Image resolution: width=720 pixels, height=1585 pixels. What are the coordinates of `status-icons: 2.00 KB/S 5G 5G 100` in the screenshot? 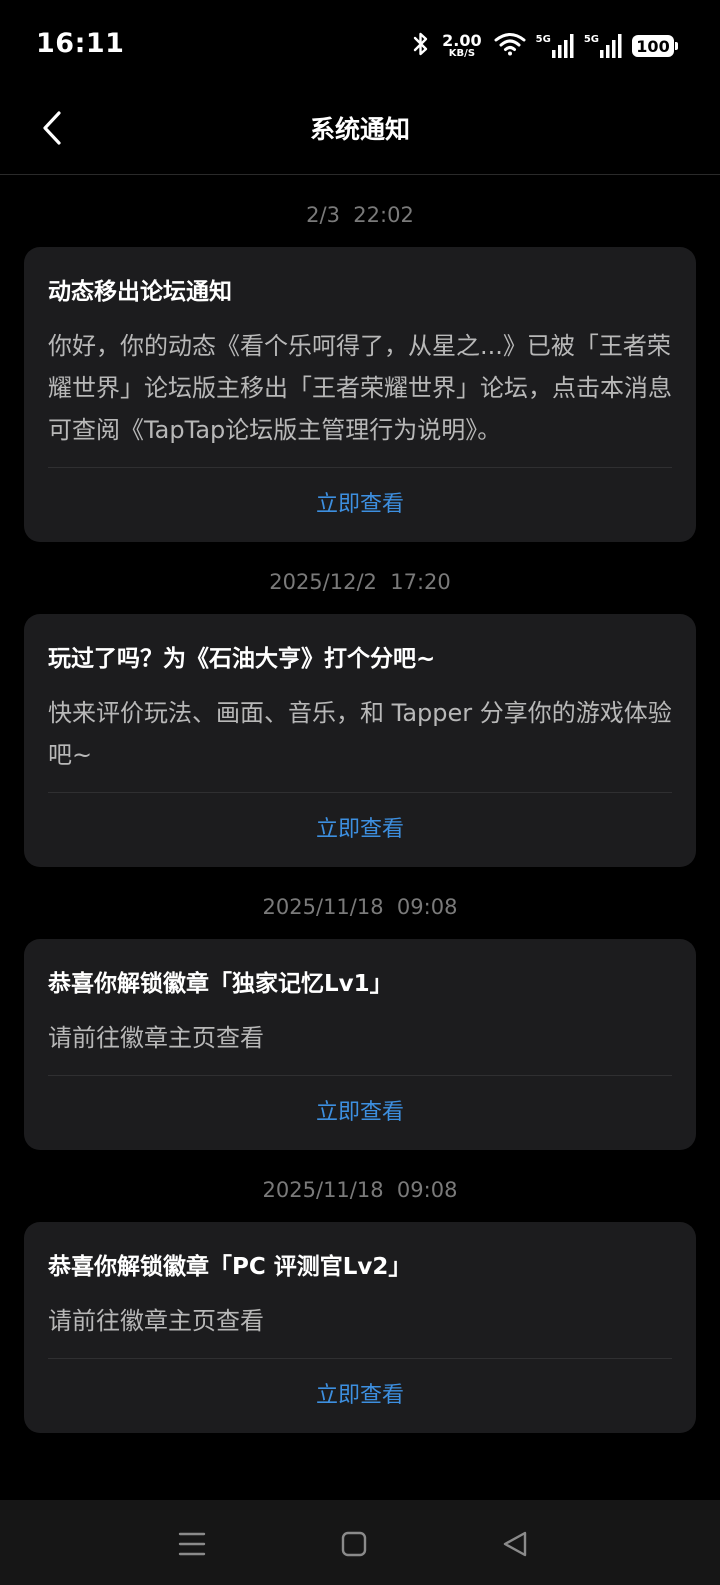 It's located at (545, 46).